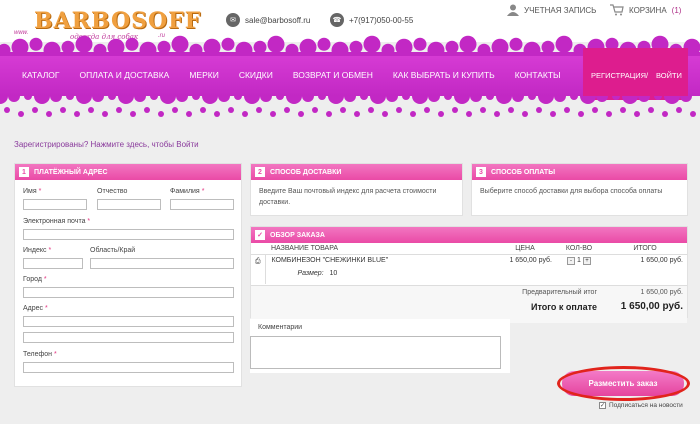 The height and width of the screenshot is (424, 700). Describe the element at coordinates (669, 75) in the screenshot. I see `login-link: ВОЙТИ` at that location.